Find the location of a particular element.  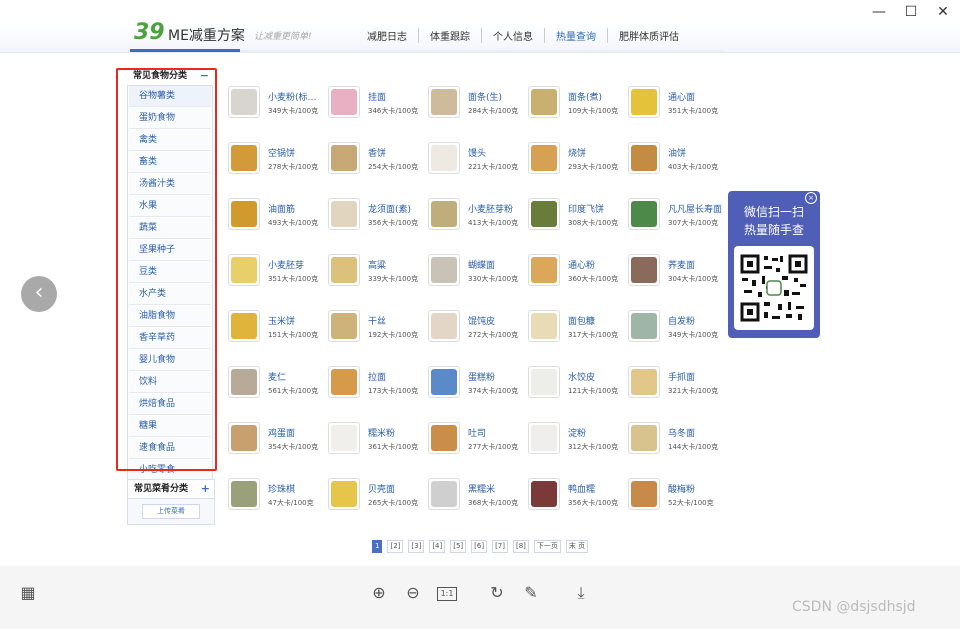

expand-icon: + is located at coordinates (205, 489).